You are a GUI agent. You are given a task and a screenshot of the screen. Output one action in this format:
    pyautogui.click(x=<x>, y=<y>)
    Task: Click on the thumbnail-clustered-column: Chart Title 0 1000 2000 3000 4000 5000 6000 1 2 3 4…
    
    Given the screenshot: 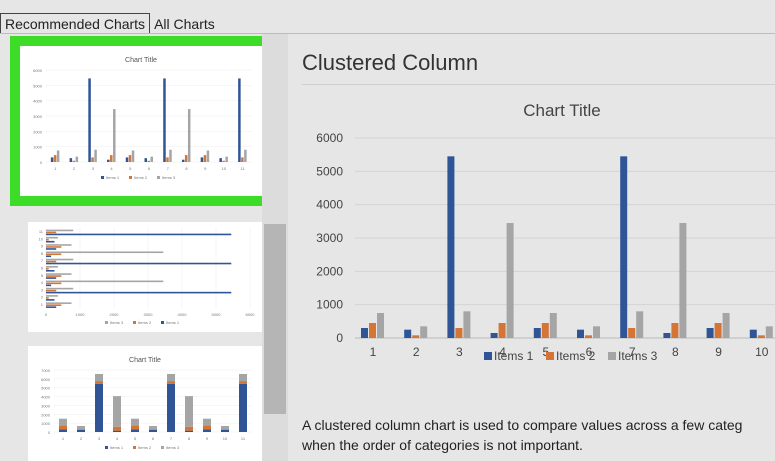 What is the action you would take?
    pyautogui.click(x=141, y=121)
    